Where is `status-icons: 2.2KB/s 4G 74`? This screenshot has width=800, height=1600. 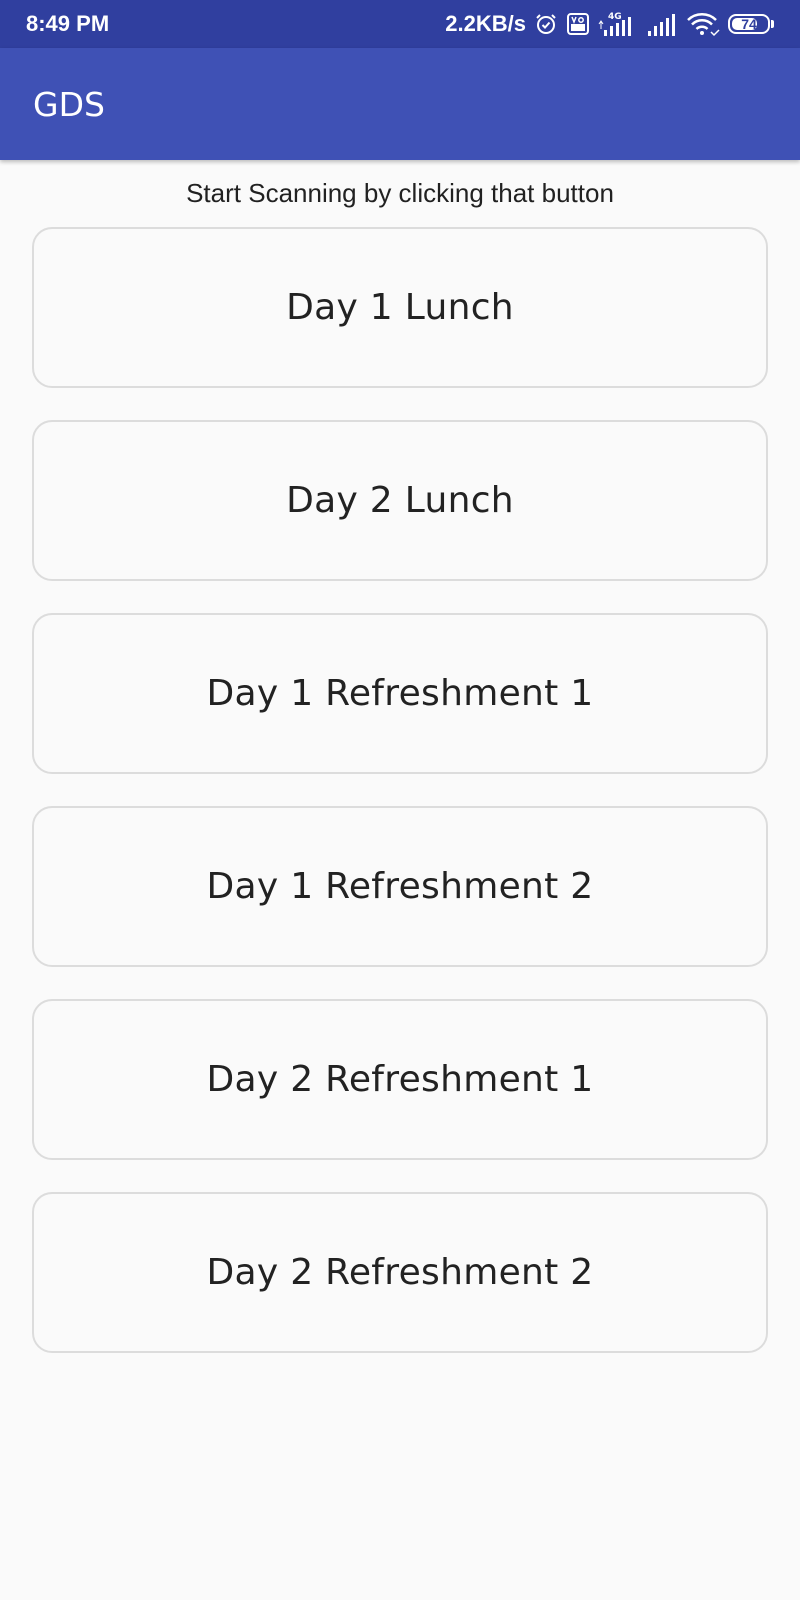
status-icons: 2.2KB/s 4G 74 is located at coordinates (609, 24).